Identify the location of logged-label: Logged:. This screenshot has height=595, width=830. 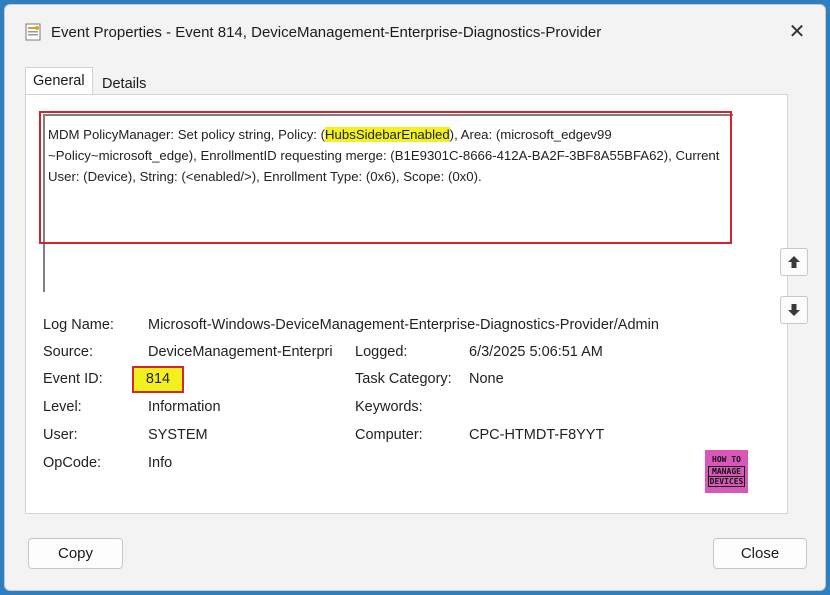
(381, 352).